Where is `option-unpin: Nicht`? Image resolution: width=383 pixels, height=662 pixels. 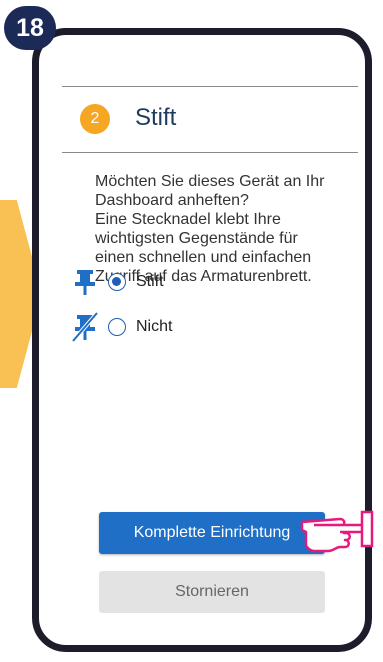 option-unpin: Nicht is located at coordinates (121, 327).